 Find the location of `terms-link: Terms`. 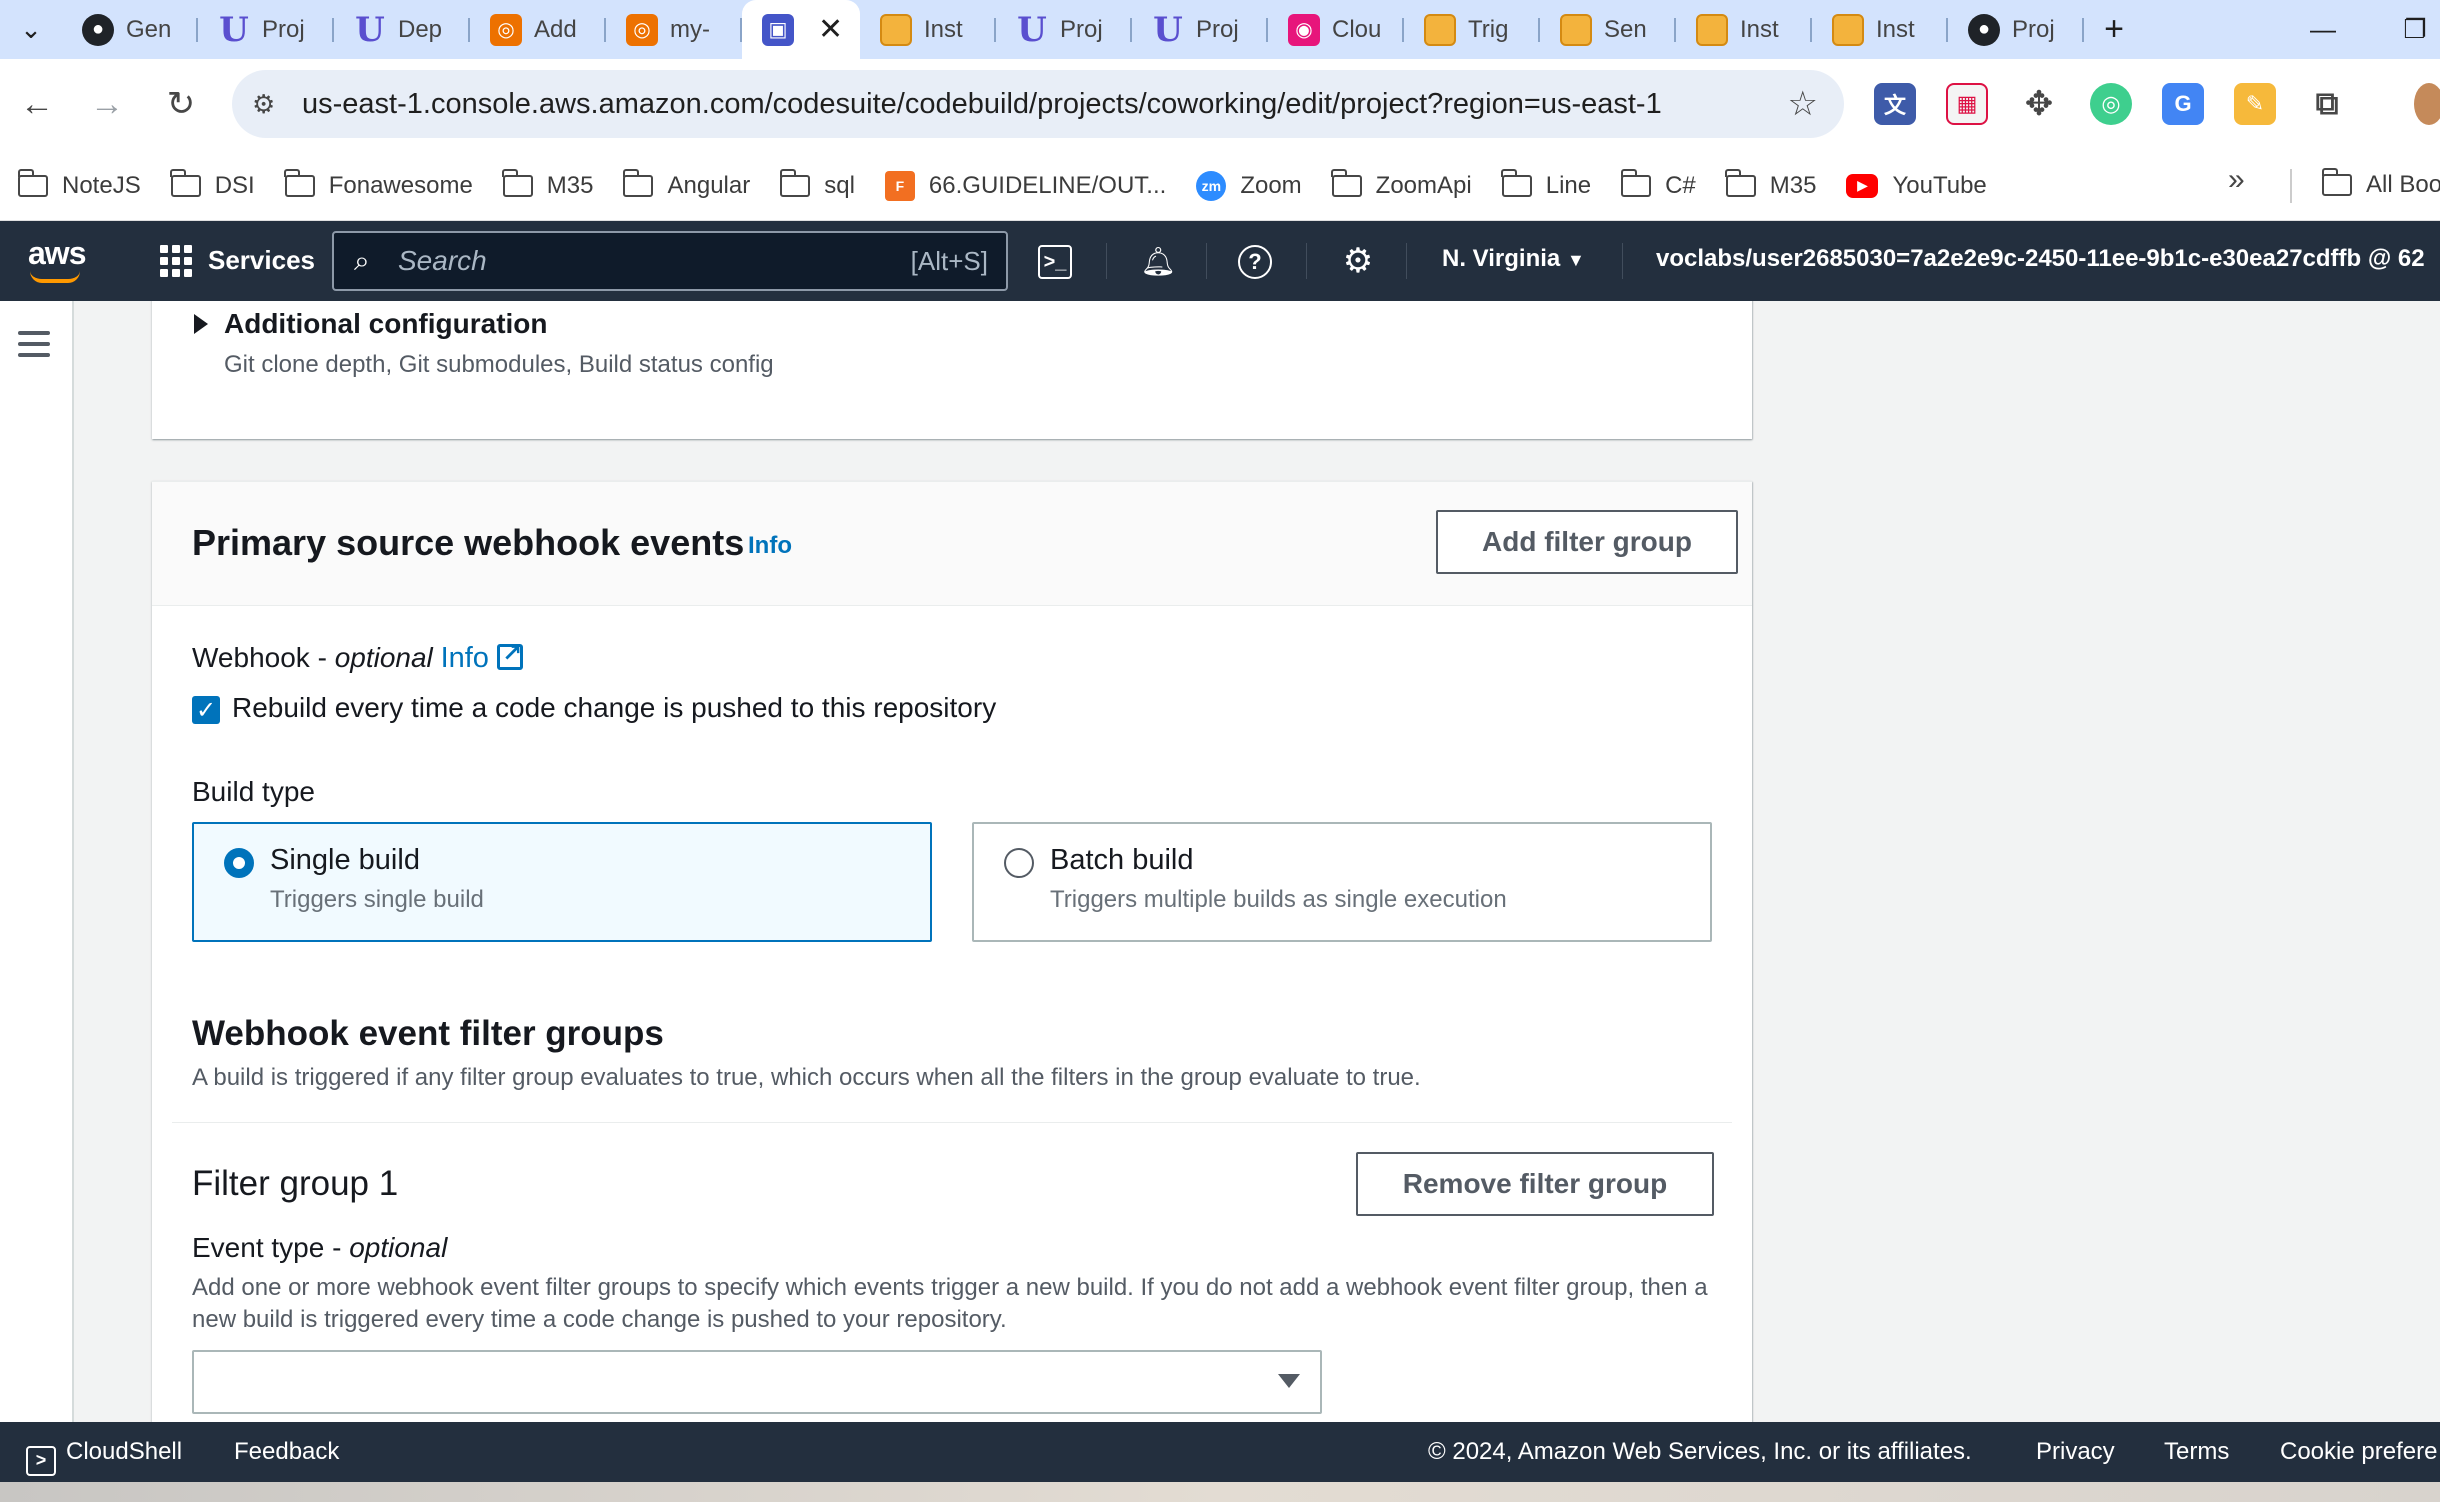

terms-link: Terms is located at coordinates (2196, 1452).